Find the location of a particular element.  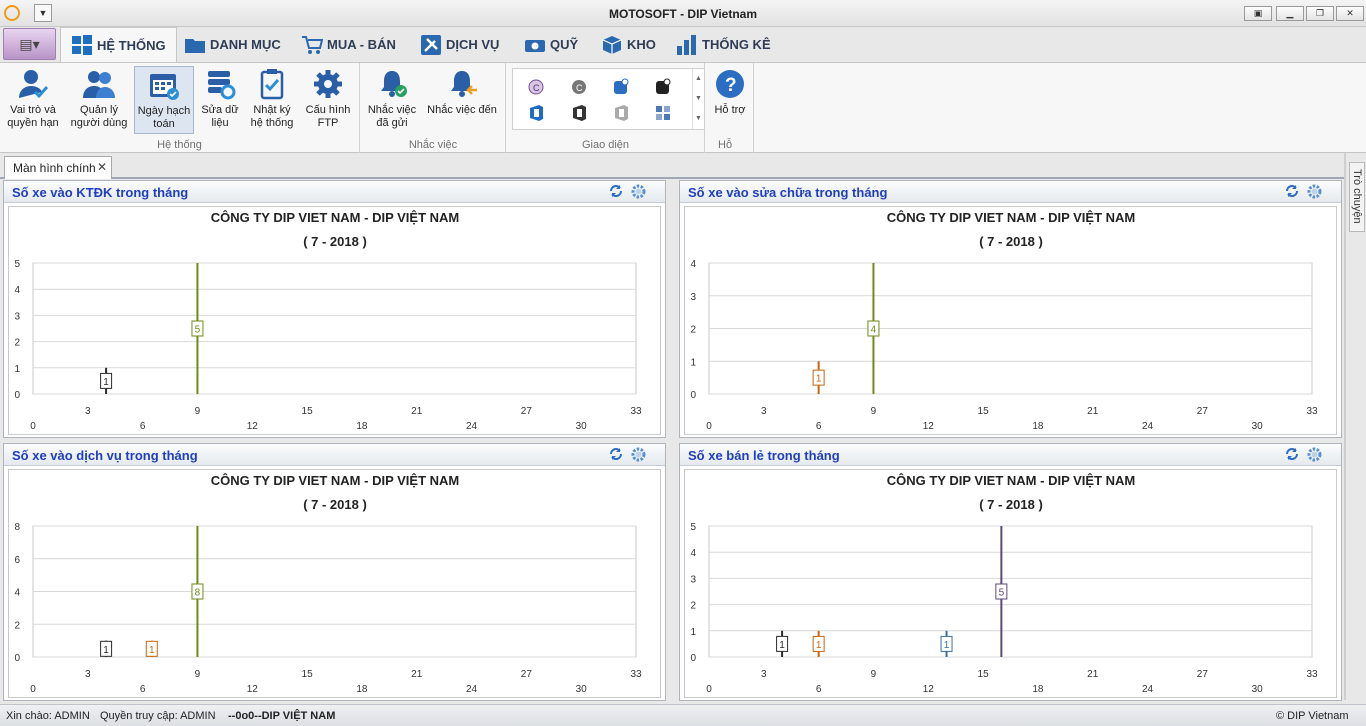

window-title: MOTOSOFT - DIP Vietnam is located at coordinates (683, 14).